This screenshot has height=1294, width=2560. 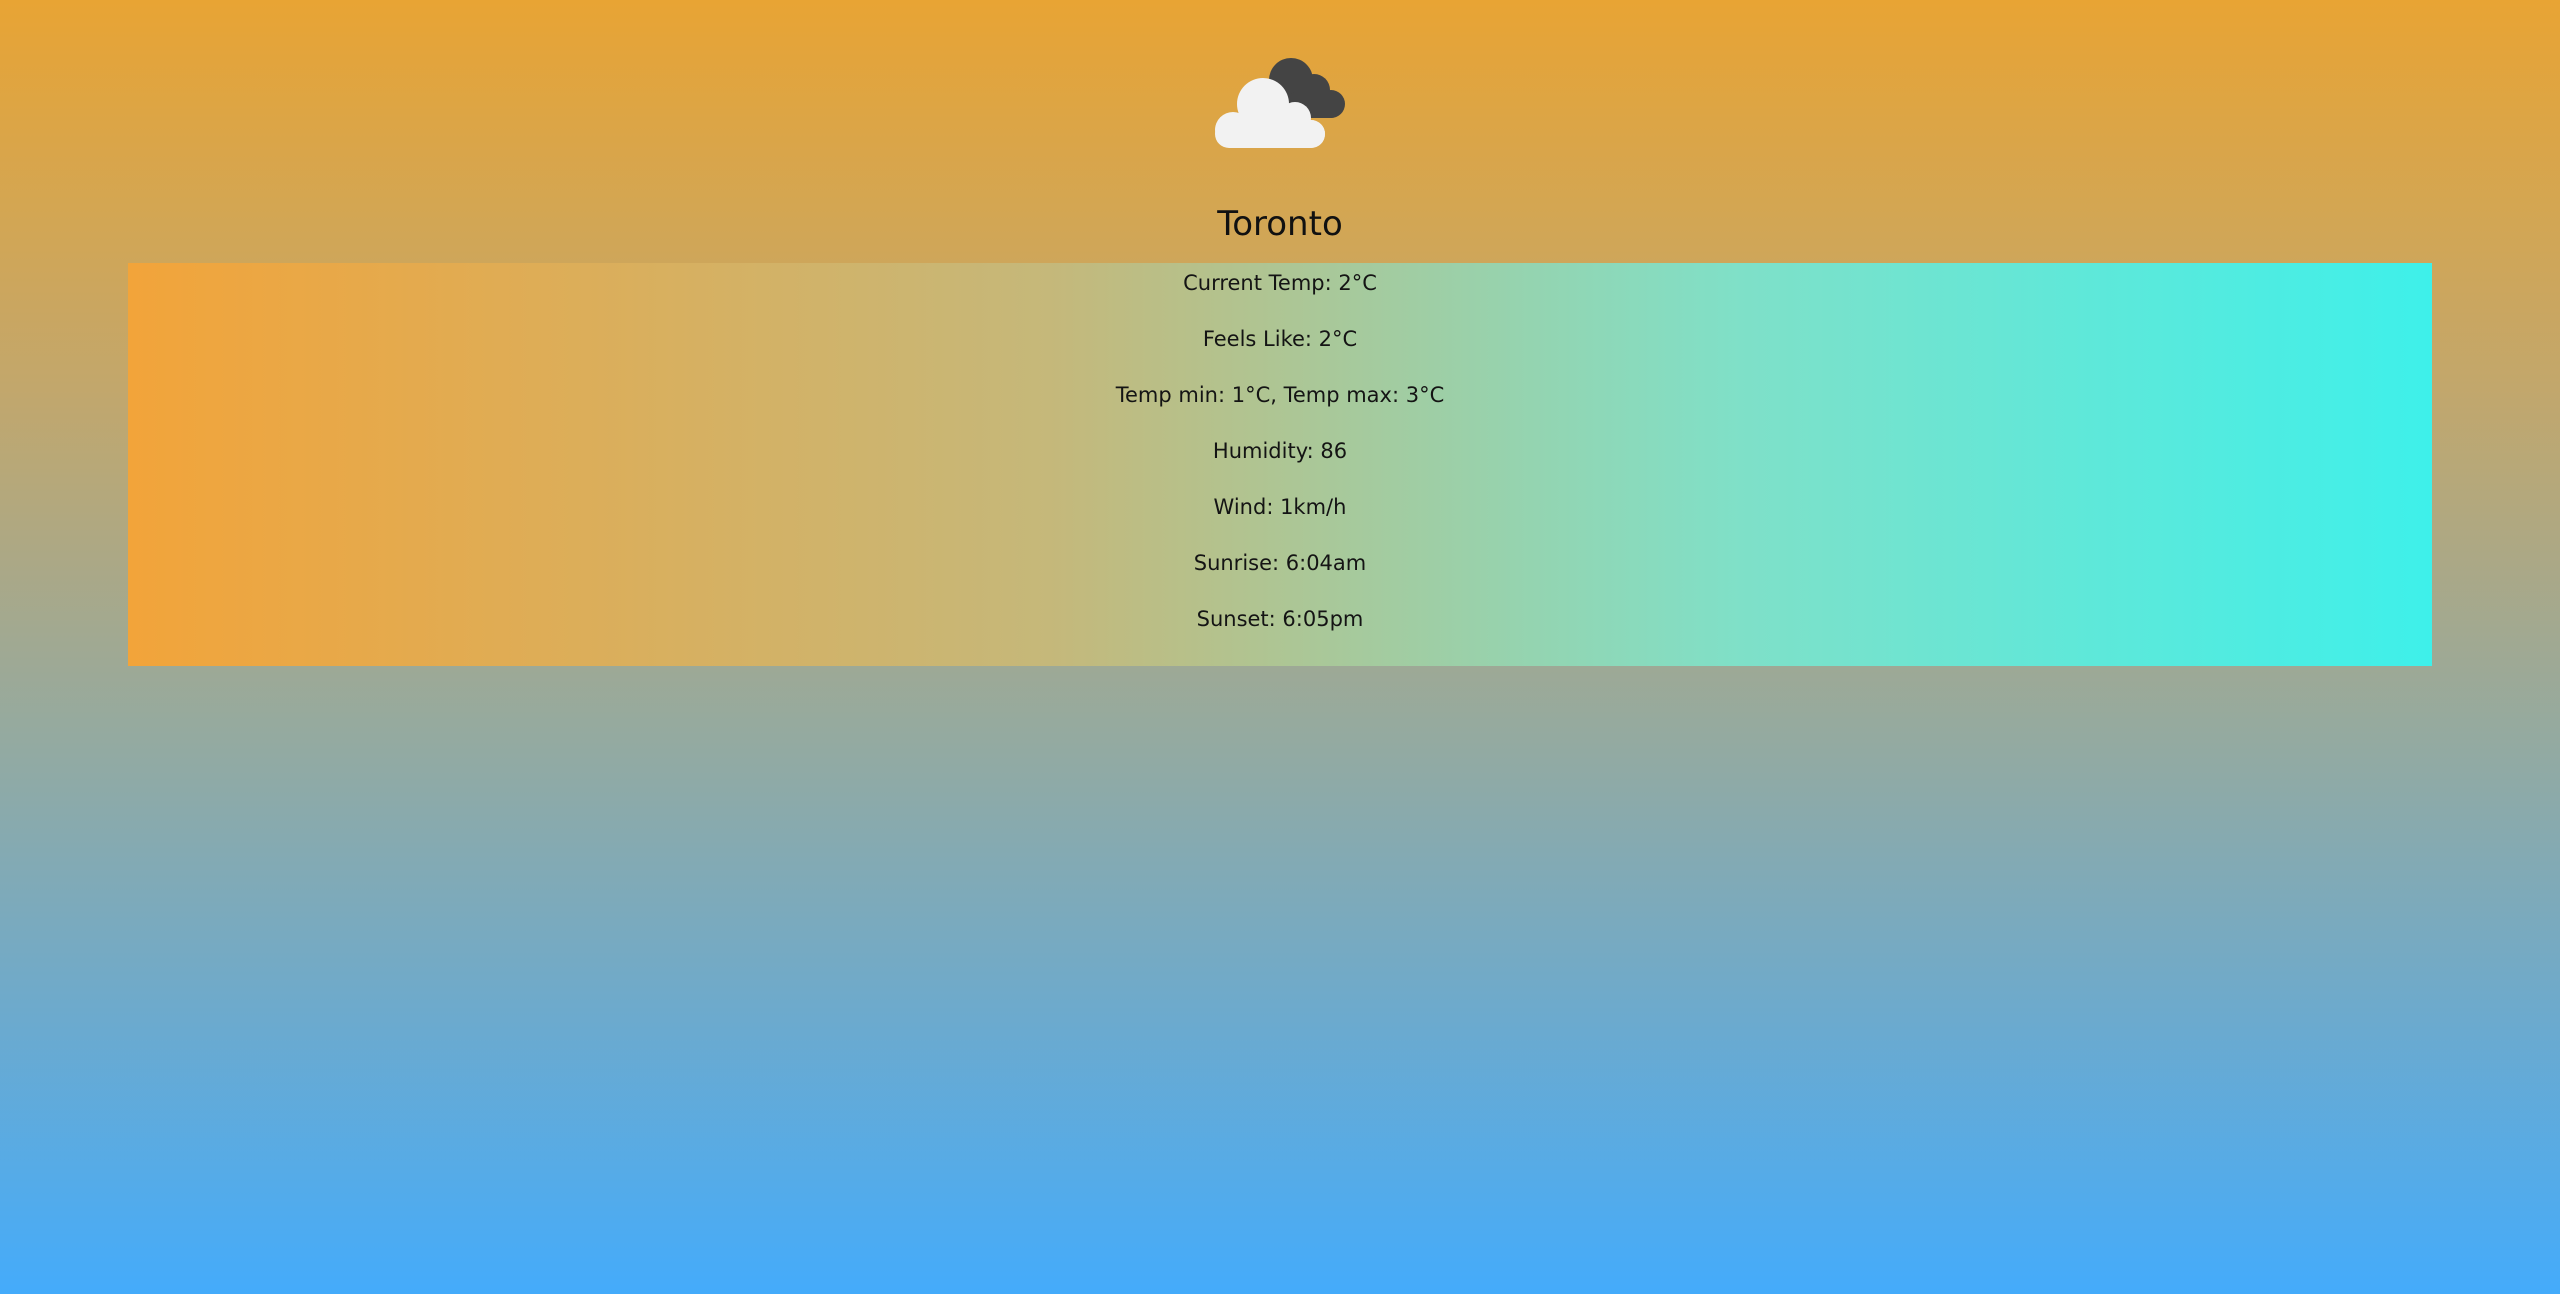 What do you see at coordinates (1280, 563) in the screenshot?
I see `sunrise-text: Sunrise: 6:04am` at bounding box center [1280, 563].